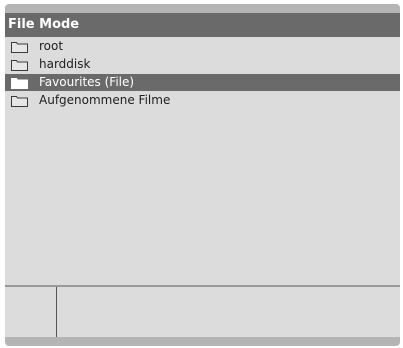 The image size is (403, 348). What do you see at coordinates (202, 64) in the screenshot?
I see `list-item-harddisk: harddisk` at bounding box center [202, 64].